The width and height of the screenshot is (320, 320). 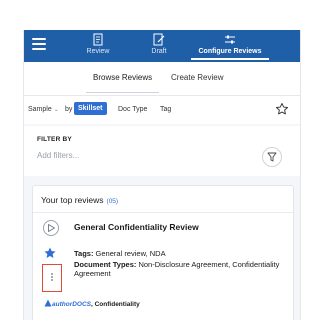 I want to click on filter-toolbar: Sample ⌄ by Skillset Doc Type Tag, so click(x=162, y=110).